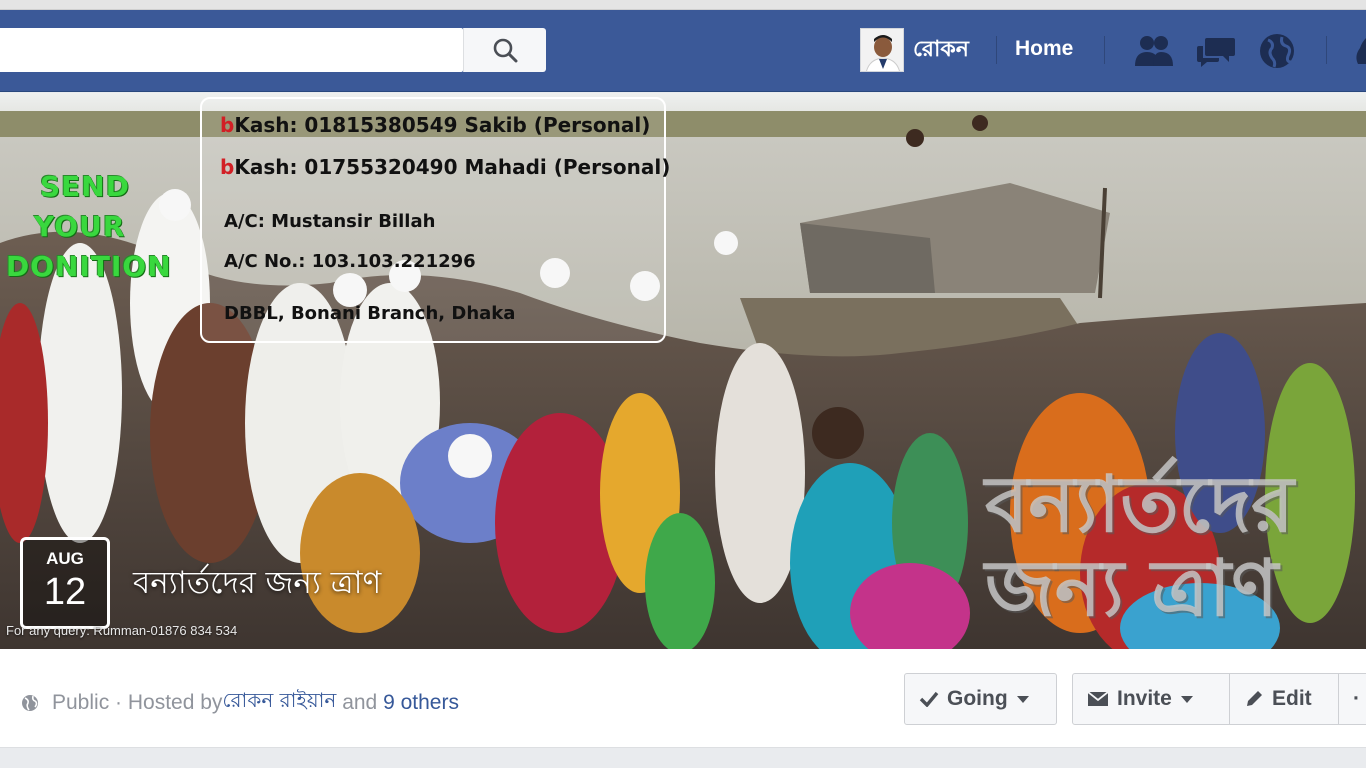  I want to click on friend-requests-icon, so click(1154, 51).